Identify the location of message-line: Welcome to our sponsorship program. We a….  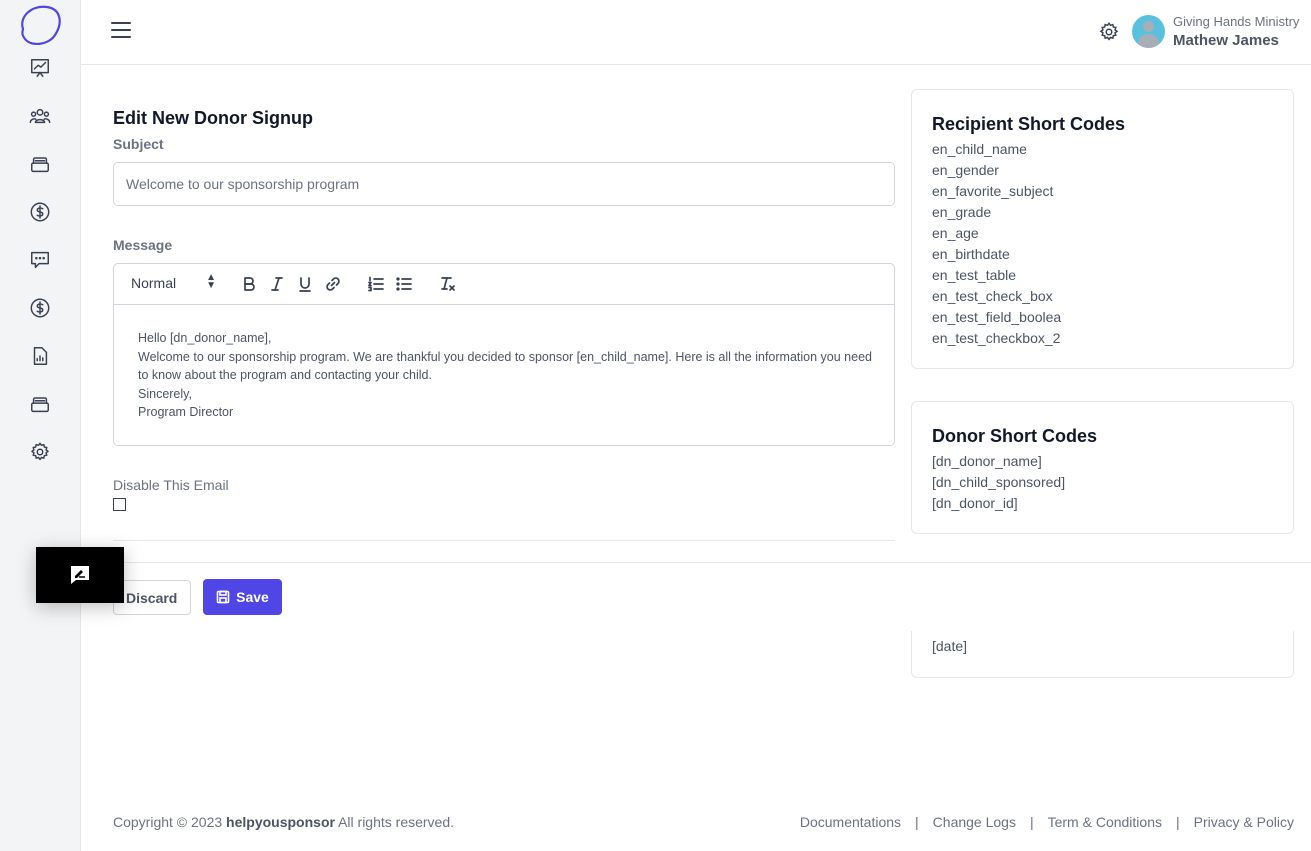
(505, 366).